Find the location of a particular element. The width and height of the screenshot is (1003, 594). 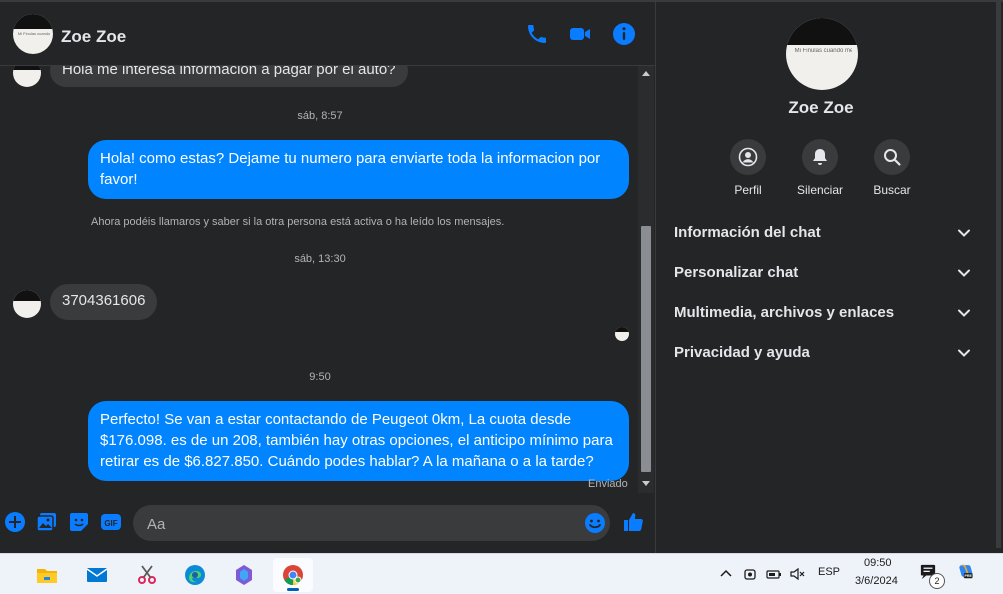

search-icon is located at coordinates (892, 157).